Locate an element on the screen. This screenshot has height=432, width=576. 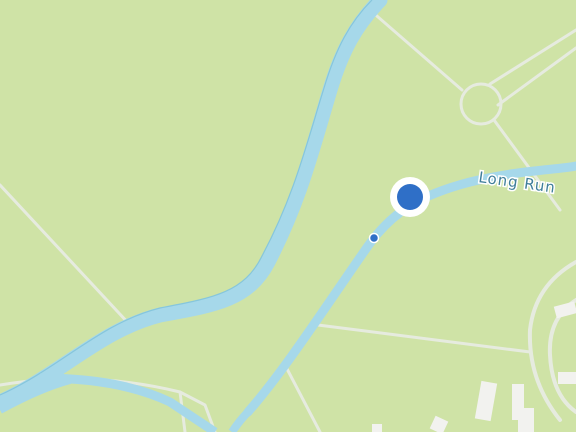
small-point-marker is located at coordinates (374, 238).